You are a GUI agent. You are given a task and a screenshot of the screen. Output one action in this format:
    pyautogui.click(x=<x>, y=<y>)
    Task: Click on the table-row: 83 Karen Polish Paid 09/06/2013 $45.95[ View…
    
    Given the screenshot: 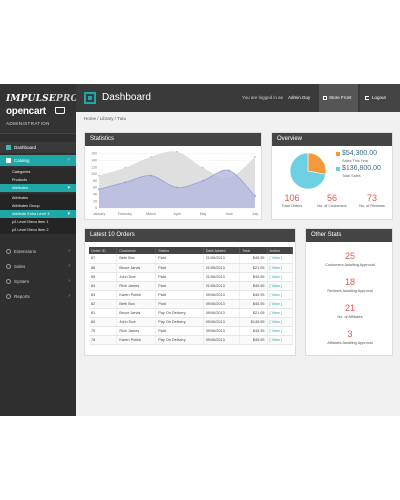 What is the action you would take?
    pyautogui.click(x=191, y=295)
    